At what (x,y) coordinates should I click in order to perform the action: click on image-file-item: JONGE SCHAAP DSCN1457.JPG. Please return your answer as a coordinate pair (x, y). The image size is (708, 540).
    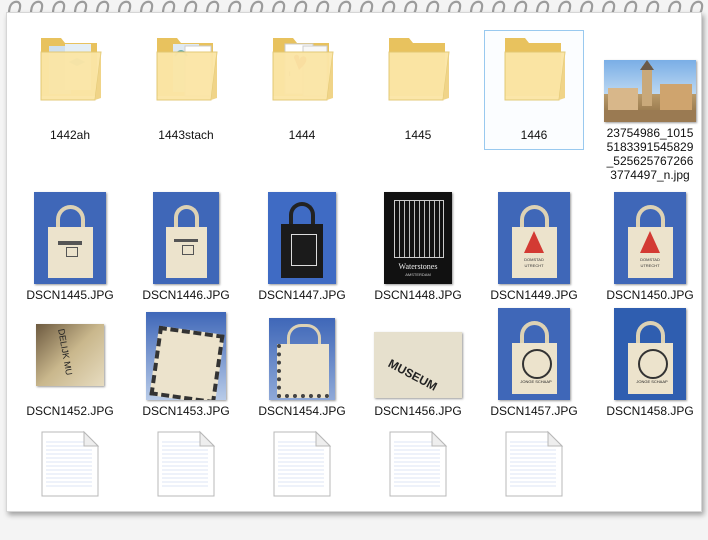
    Looking at the image, I should click on (534, 364).